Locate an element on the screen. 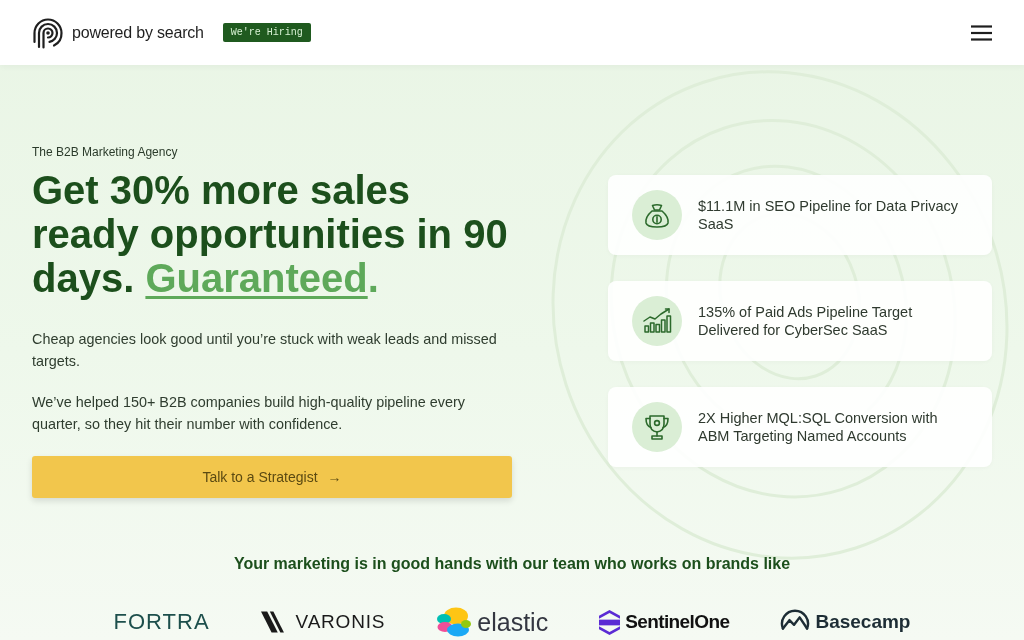 This screenshot has width=1024, height=640. flower-icon is located at coordinates (454, 622).